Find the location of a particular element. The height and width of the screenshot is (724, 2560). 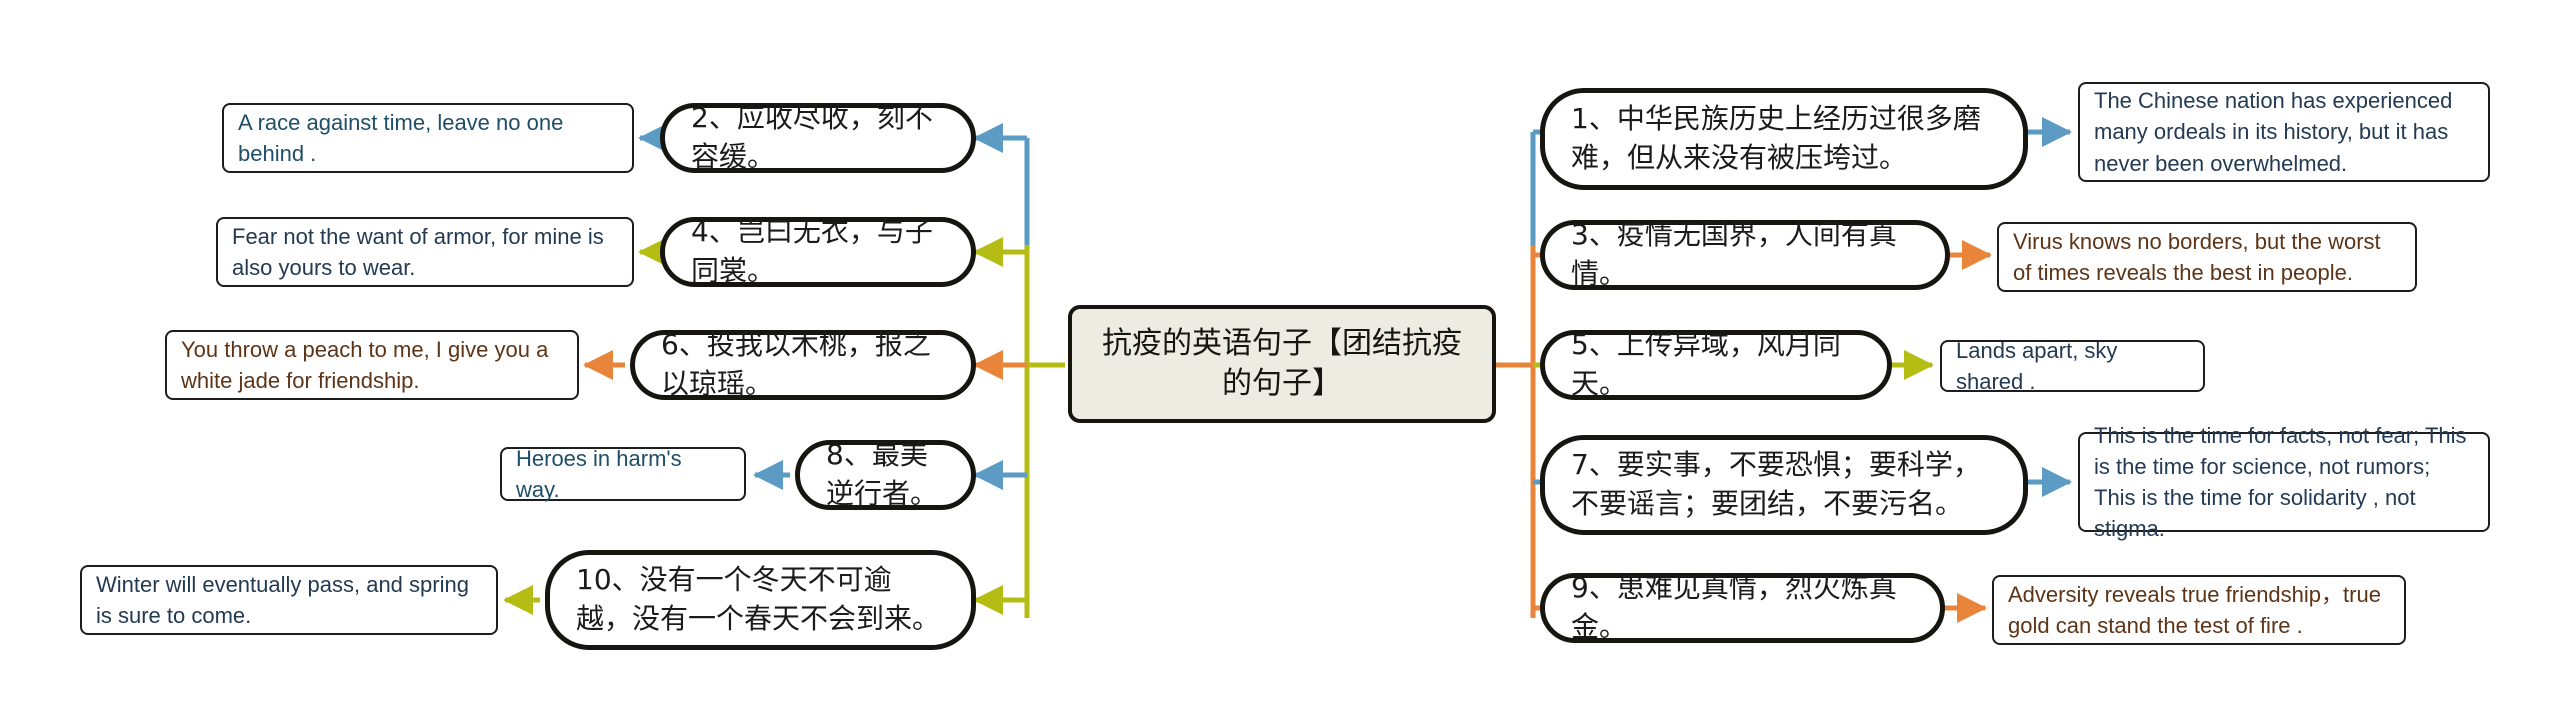

root-node-label: 抗疫的英语句子【团结抗疫的句子】 is located at coordinates (1282, 363).